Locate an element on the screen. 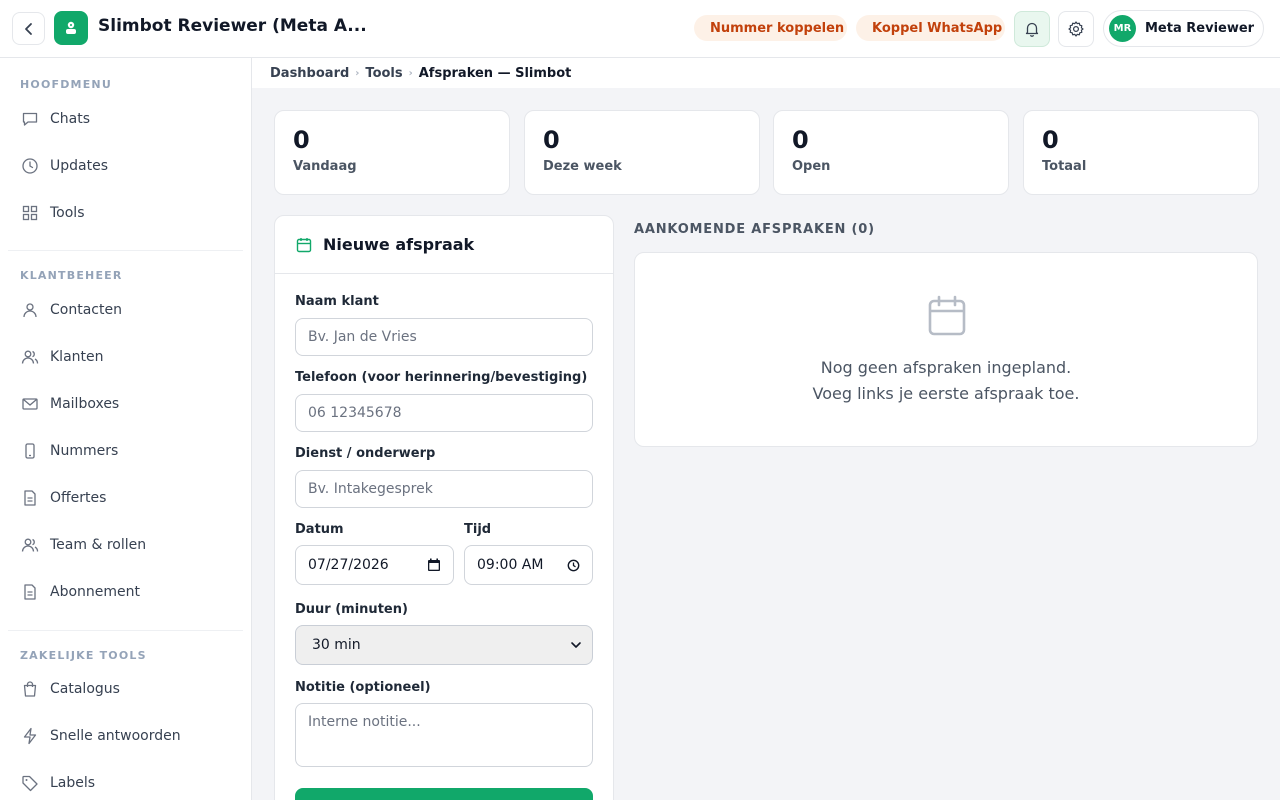  sidebar-item-chats: Chats is located at coordinates (125, 119).